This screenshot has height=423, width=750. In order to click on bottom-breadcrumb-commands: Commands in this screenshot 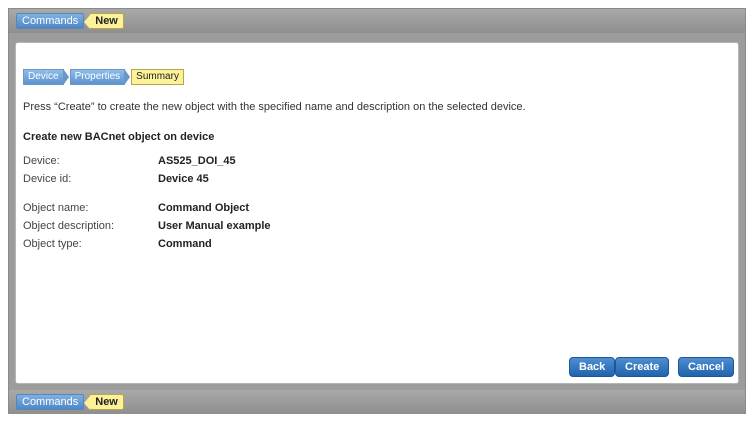, I will do `click(50, 402)`.